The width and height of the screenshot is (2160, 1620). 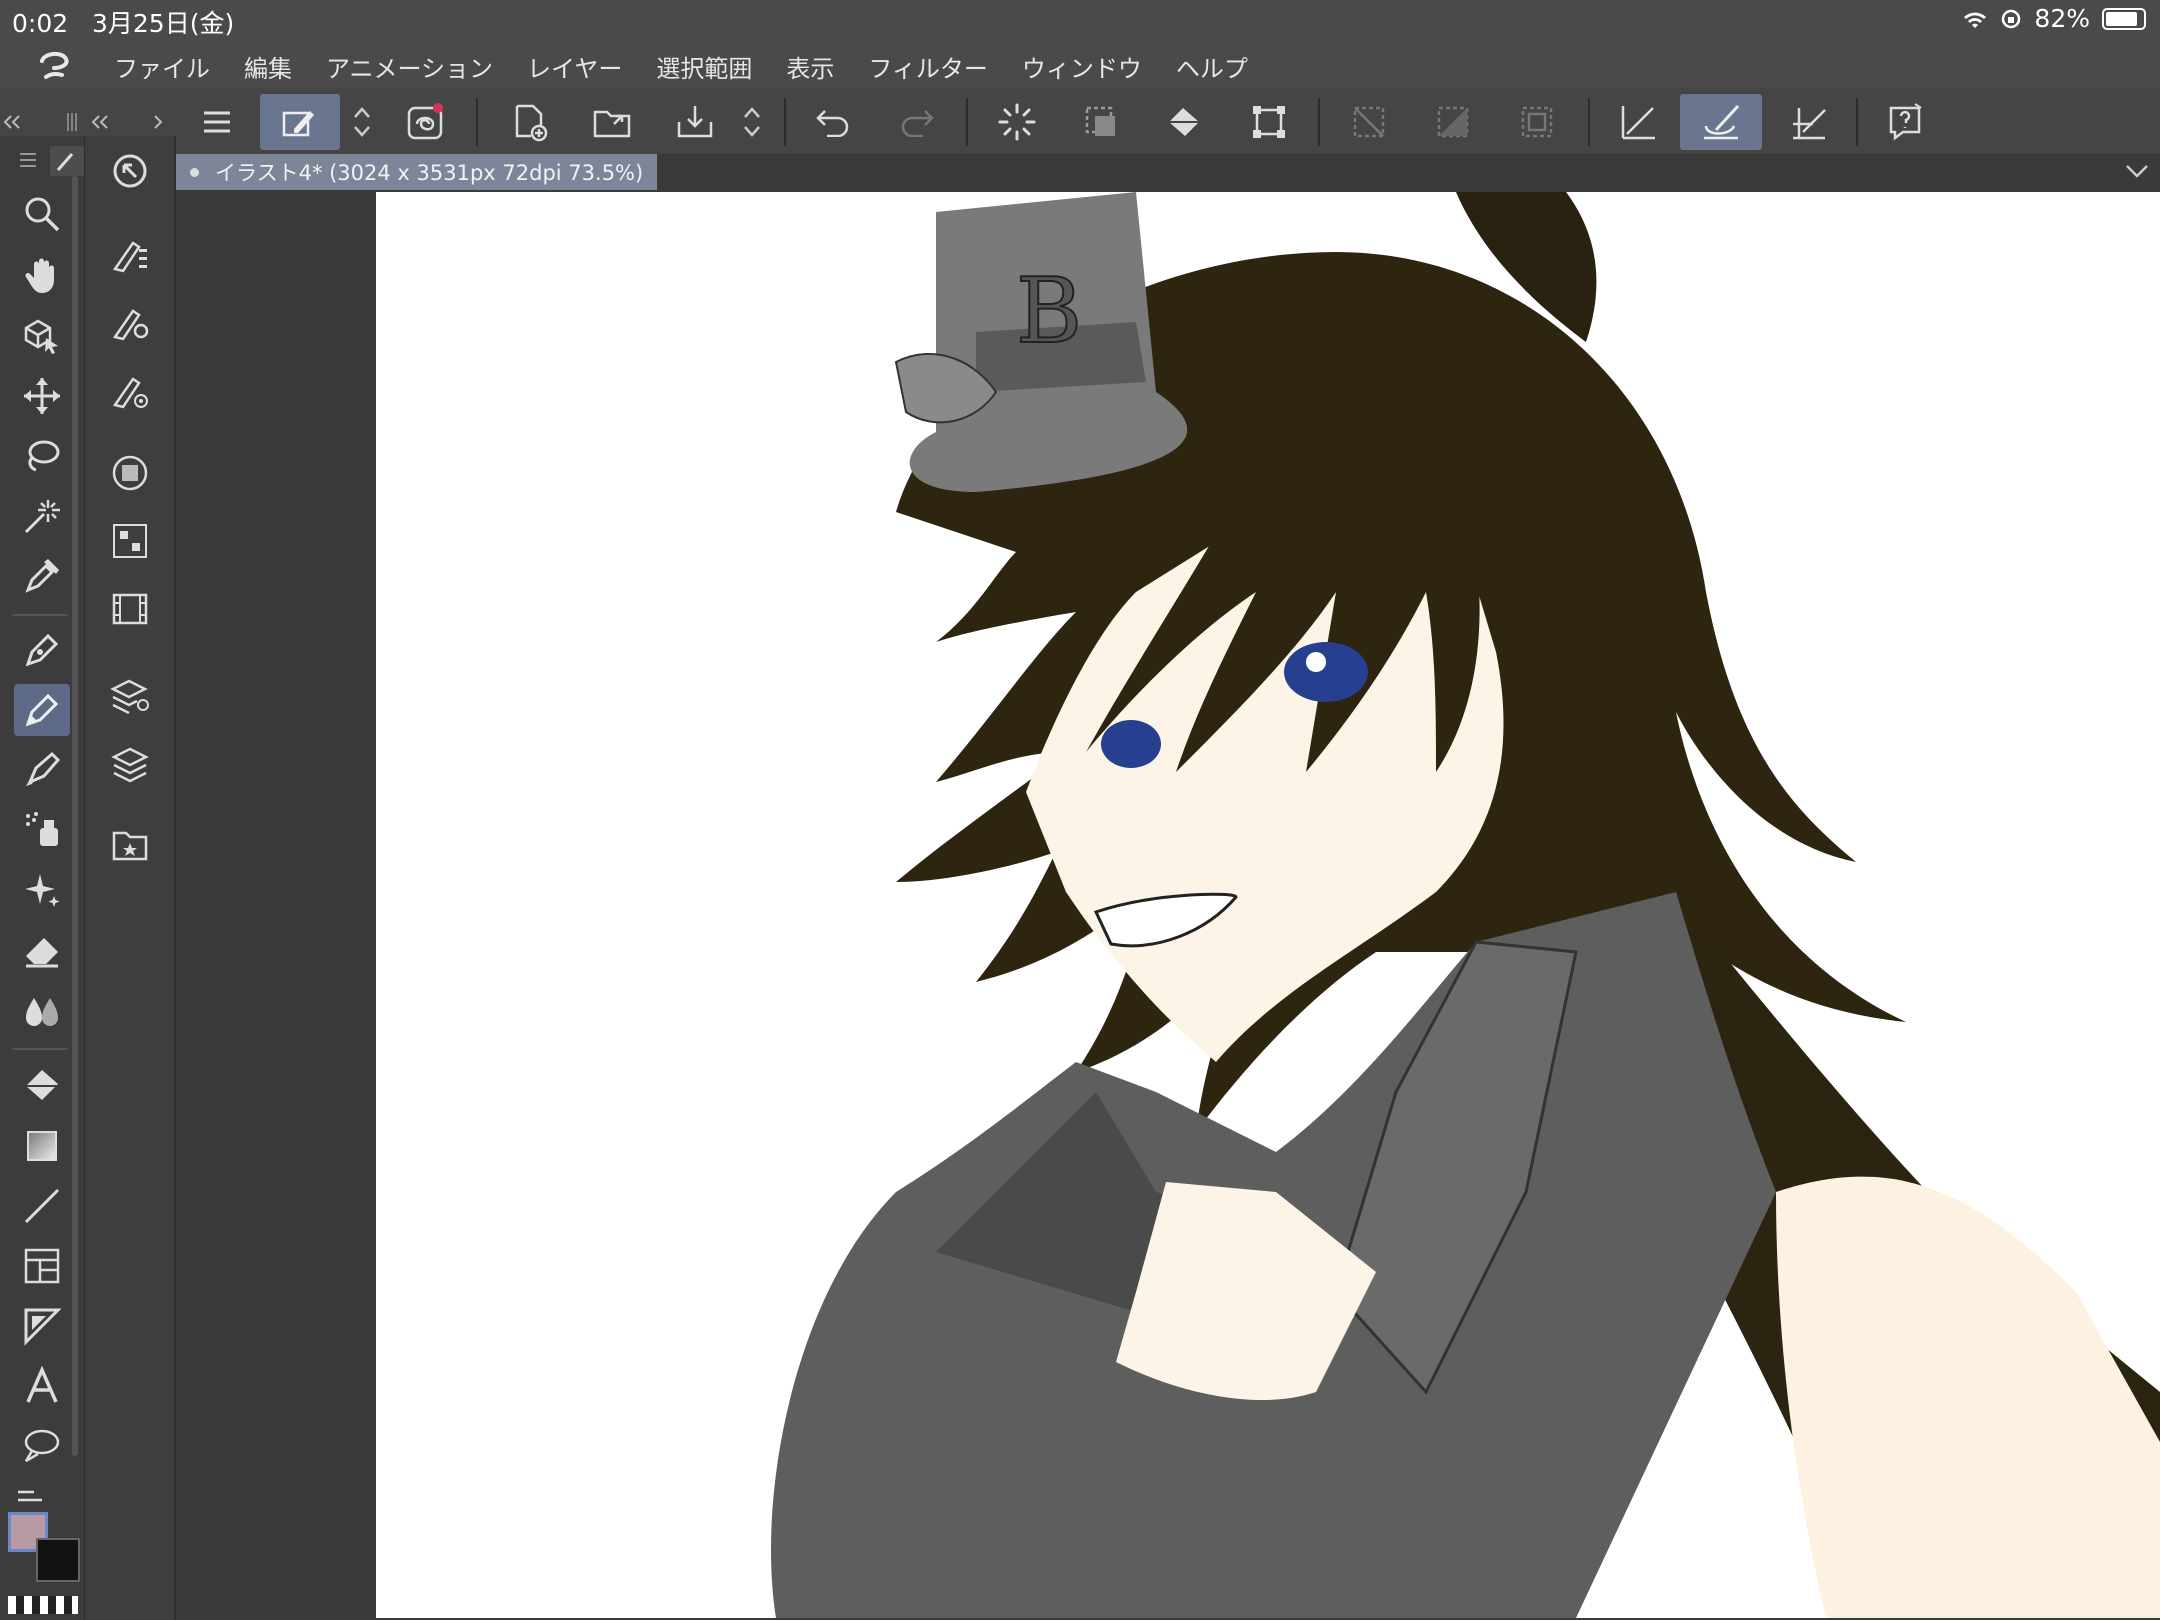 What do you see at coordinates (42, 1266) in the screenshot?
I see `frame-icon` at bounding box center [42, 1266].